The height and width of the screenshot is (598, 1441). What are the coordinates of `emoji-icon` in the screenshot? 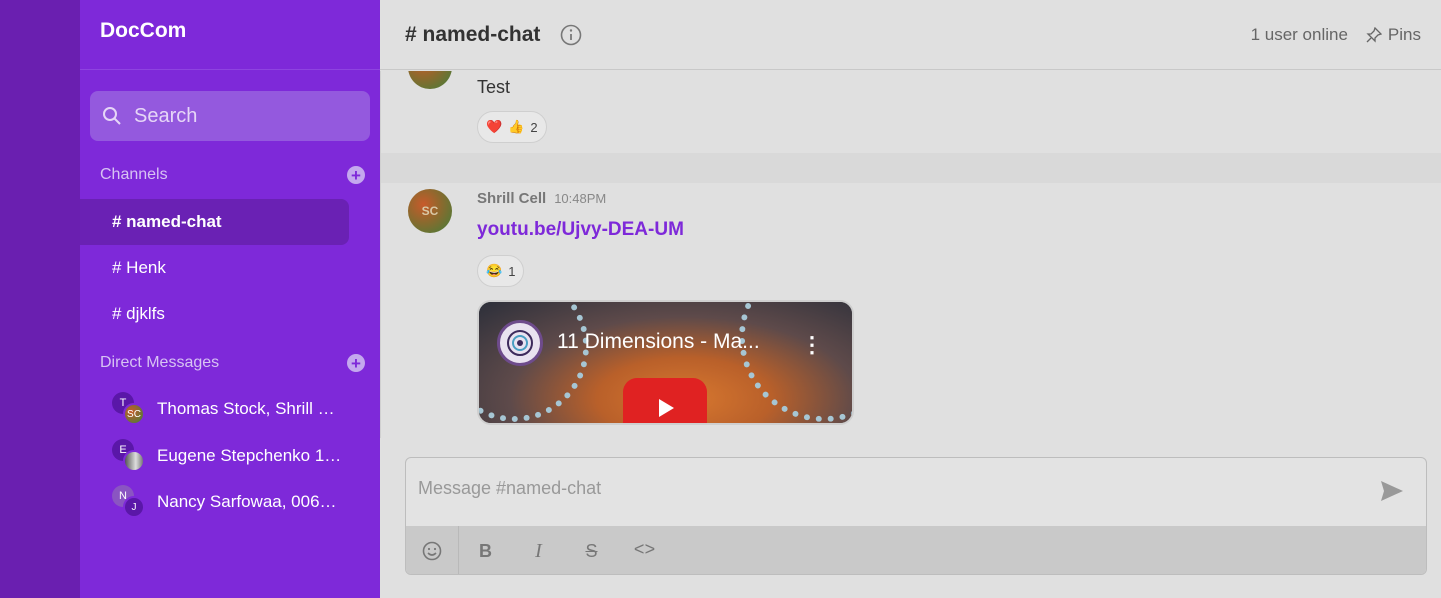 It's located at (432, 550).